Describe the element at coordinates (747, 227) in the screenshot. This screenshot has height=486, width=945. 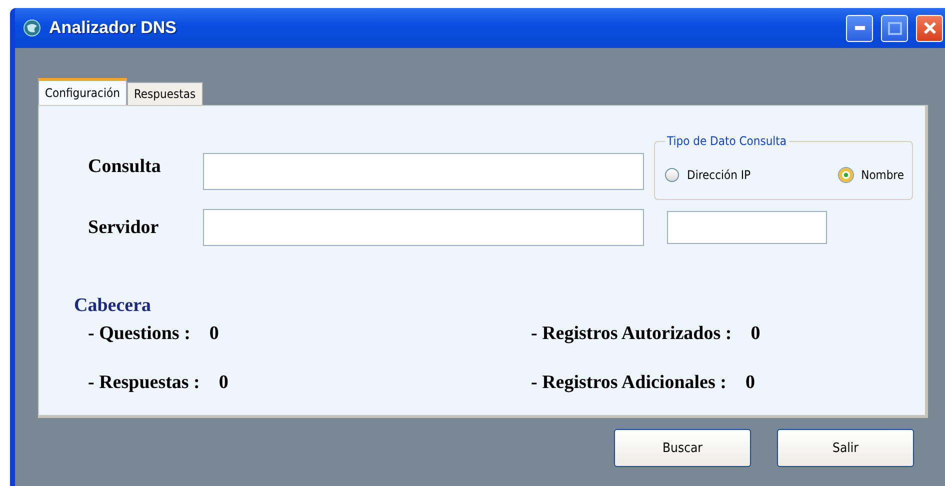
I see `port-field` at that location.